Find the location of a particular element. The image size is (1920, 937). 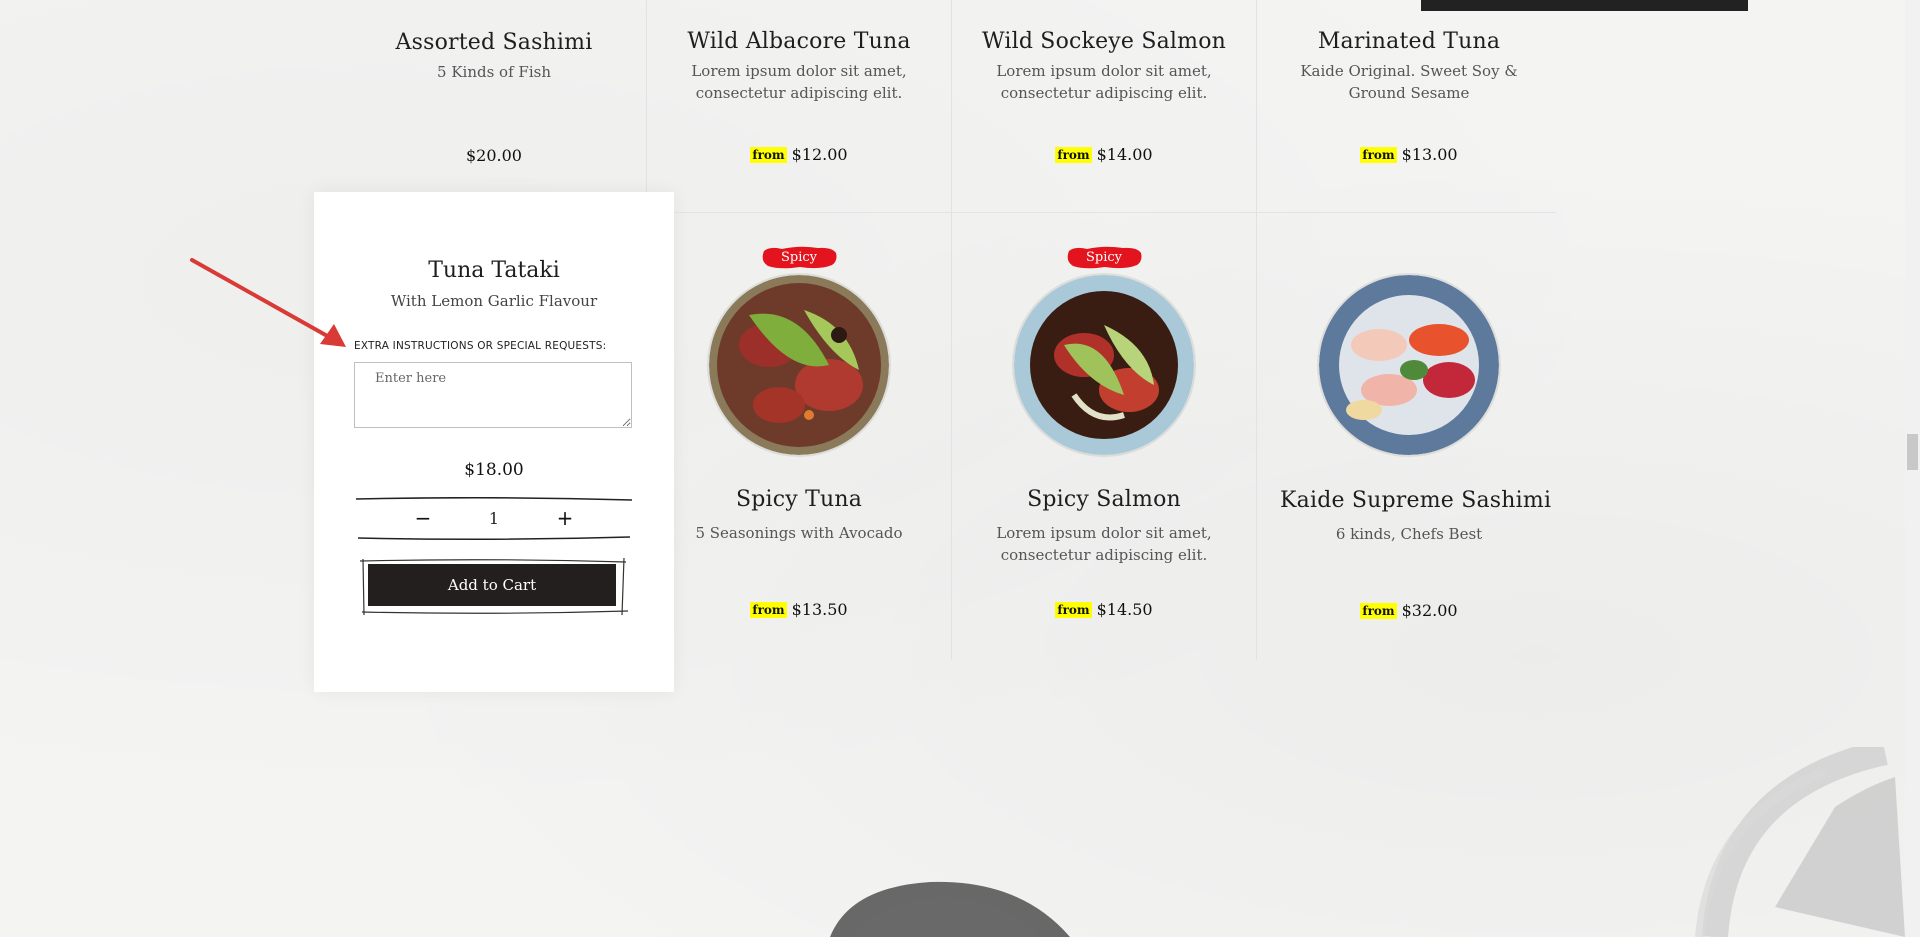

add-to-cart-button: Add to Cart is located at coordinates (492, 585).